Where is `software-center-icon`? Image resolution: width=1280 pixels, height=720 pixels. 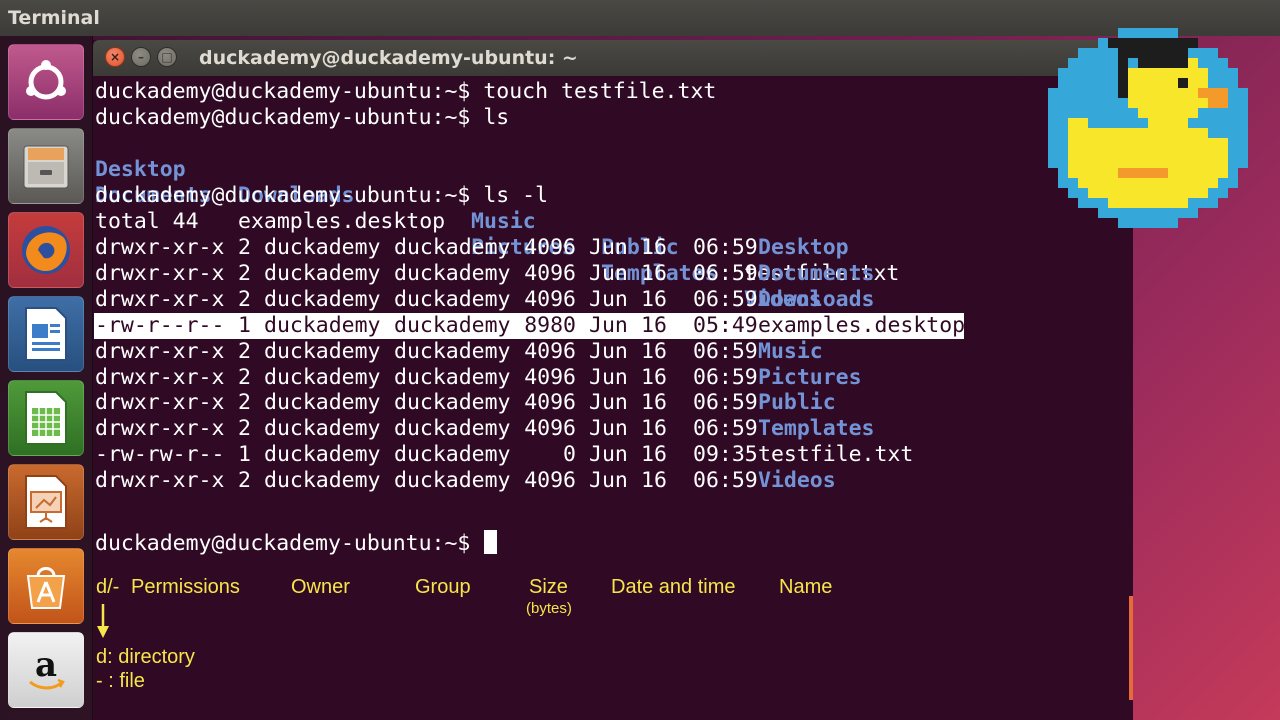 software-center-icon is located at coordinates (46, 586).